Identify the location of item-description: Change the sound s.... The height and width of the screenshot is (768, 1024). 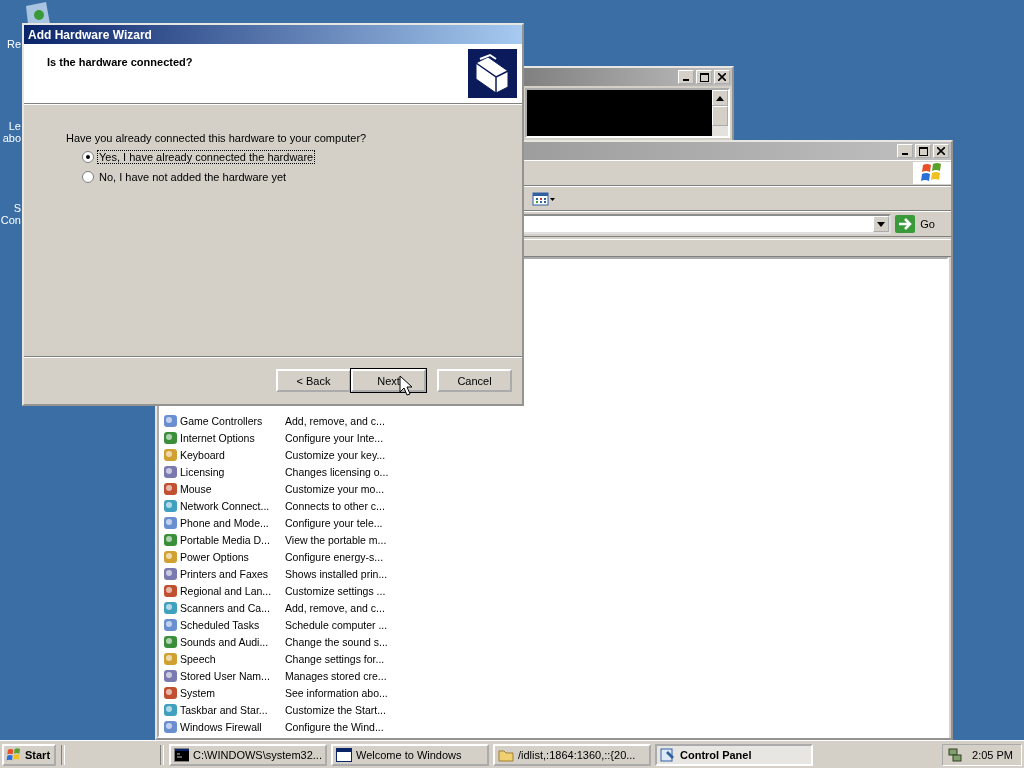
(336, 641).